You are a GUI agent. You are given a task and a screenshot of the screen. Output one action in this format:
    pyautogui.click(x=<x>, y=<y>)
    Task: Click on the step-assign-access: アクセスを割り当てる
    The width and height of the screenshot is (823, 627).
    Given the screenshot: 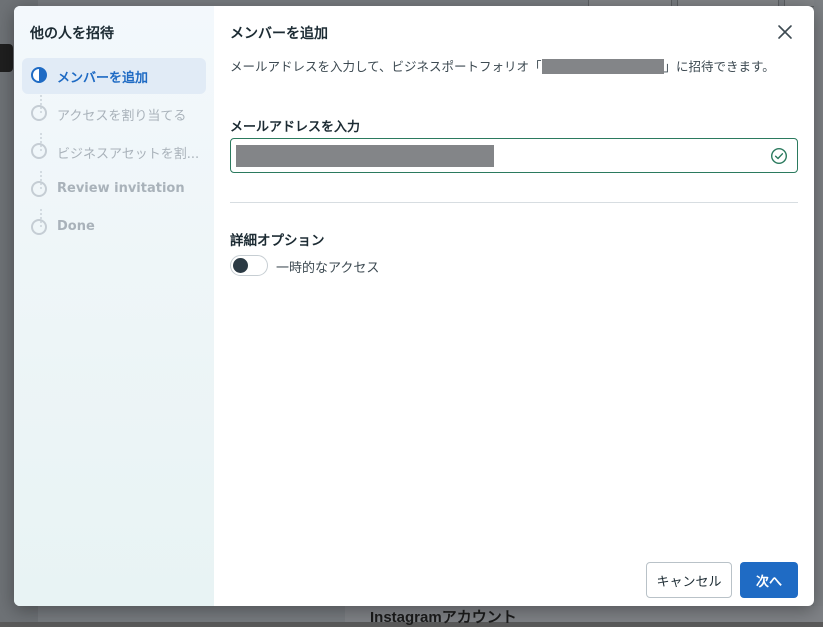 What is the action you would take?
    pyautogui.click(x=114, y=114)
    